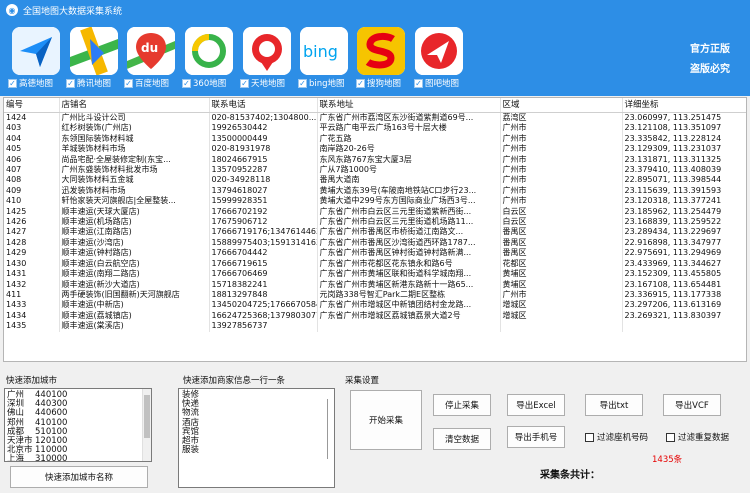 The width and height of the screenshot is (750, 493). What do you see at coordinates (134, 243) in the screenshot?
I see `table-cell: 顺丰速运(沙湾店)` at bounding box center [134, 243].